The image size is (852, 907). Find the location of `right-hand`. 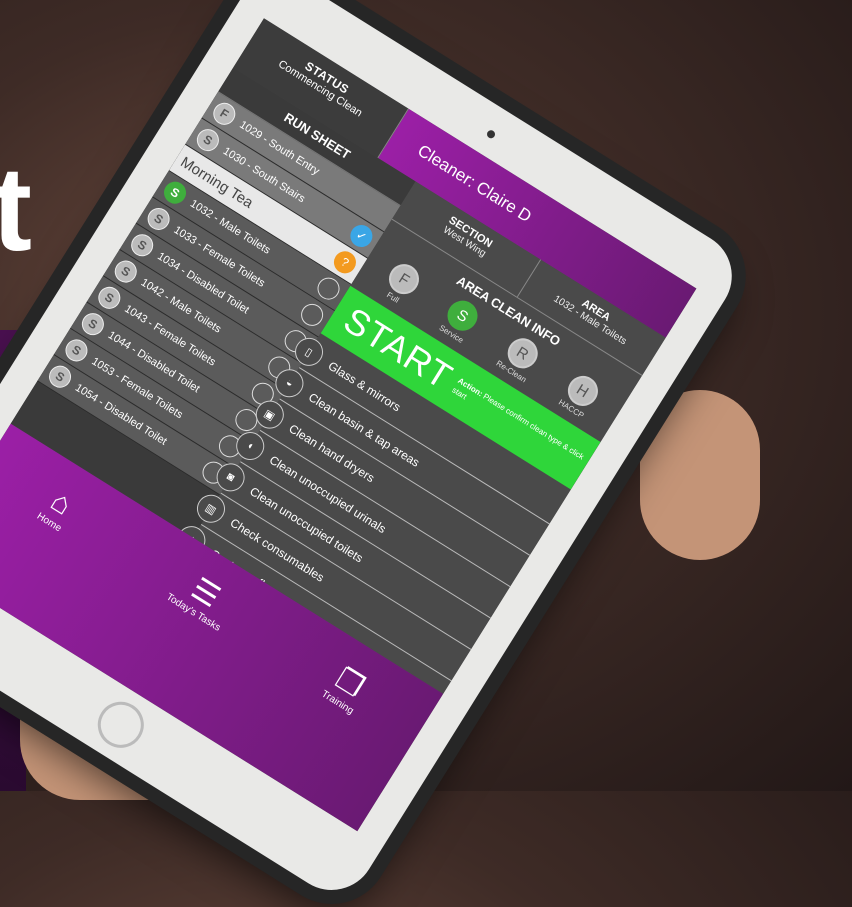

right-hand is located at coordinates (700, 475).